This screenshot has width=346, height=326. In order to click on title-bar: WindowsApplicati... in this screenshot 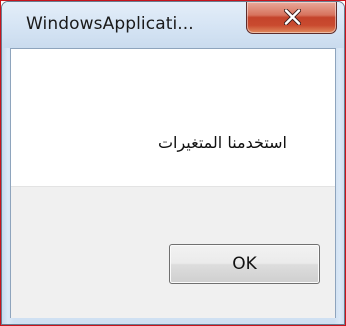, I will do `click(173, 25)`.